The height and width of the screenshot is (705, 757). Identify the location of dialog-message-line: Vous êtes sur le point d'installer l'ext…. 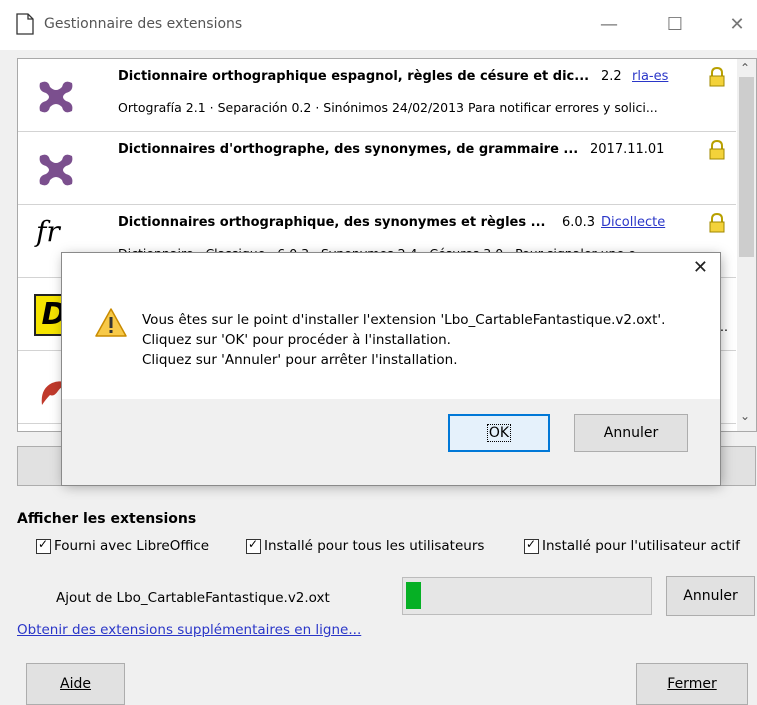
(404, 320).